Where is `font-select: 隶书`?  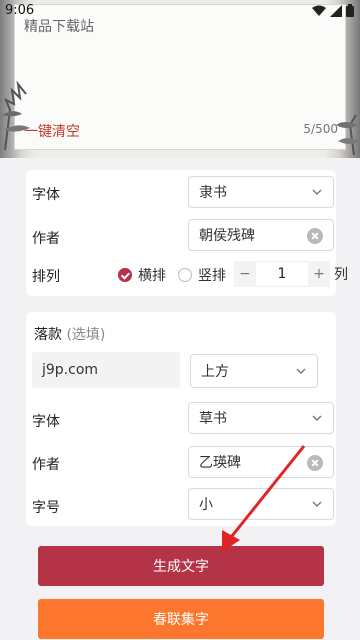
font-select: 隶书 is located at coordinates (261, 192).